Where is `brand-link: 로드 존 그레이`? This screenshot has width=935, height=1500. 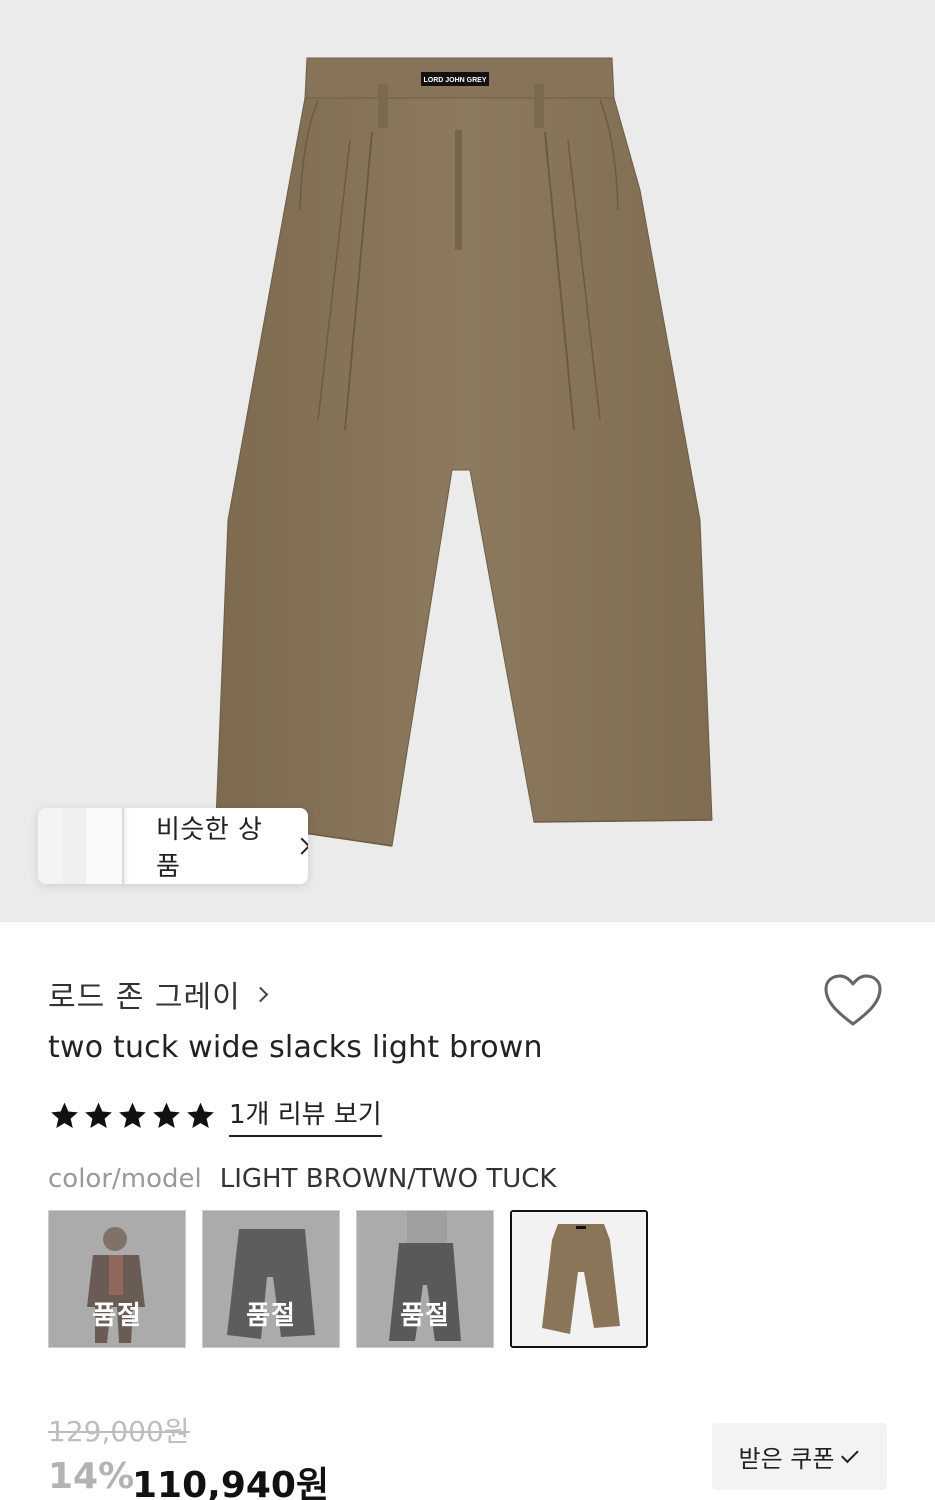
brand-link: 로드 존 그레이 is located at coordinates (158, 994).